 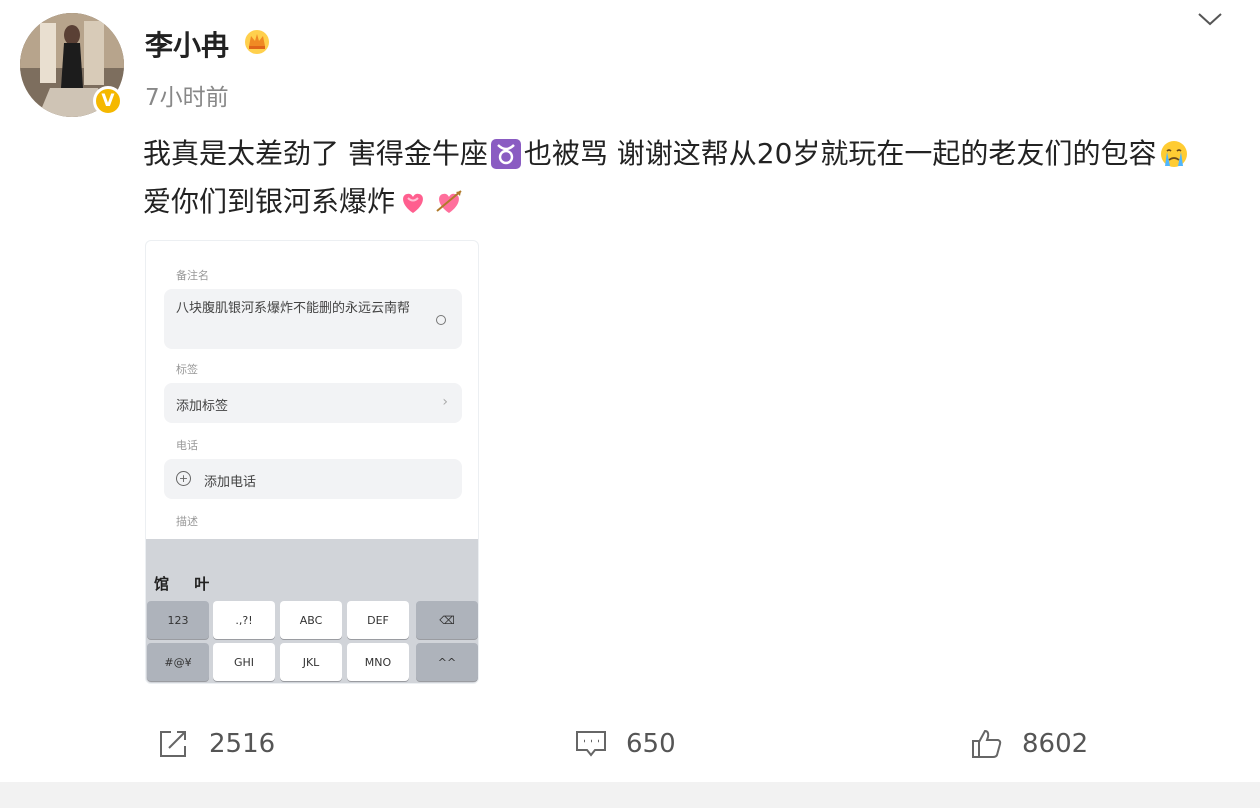 What do you see at coordinates (257, 42) in the screenshot?
I see `crown-icon` at bounding box center [257, 42].